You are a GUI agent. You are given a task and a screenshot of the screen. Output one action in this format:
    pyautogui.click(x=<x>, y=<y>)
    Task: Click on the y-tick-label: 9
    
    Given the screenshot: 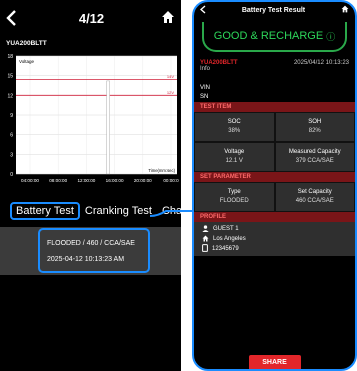 What is the action you would take?
    pyautogui.click(x=11, y=116)
    